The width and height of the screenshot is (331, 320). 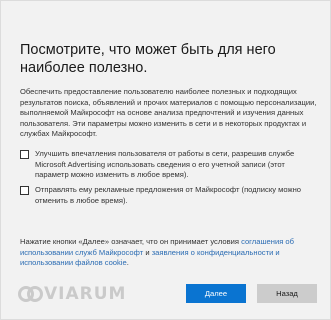 I want to click on back-button: Назад, so click(x=287, y=293).